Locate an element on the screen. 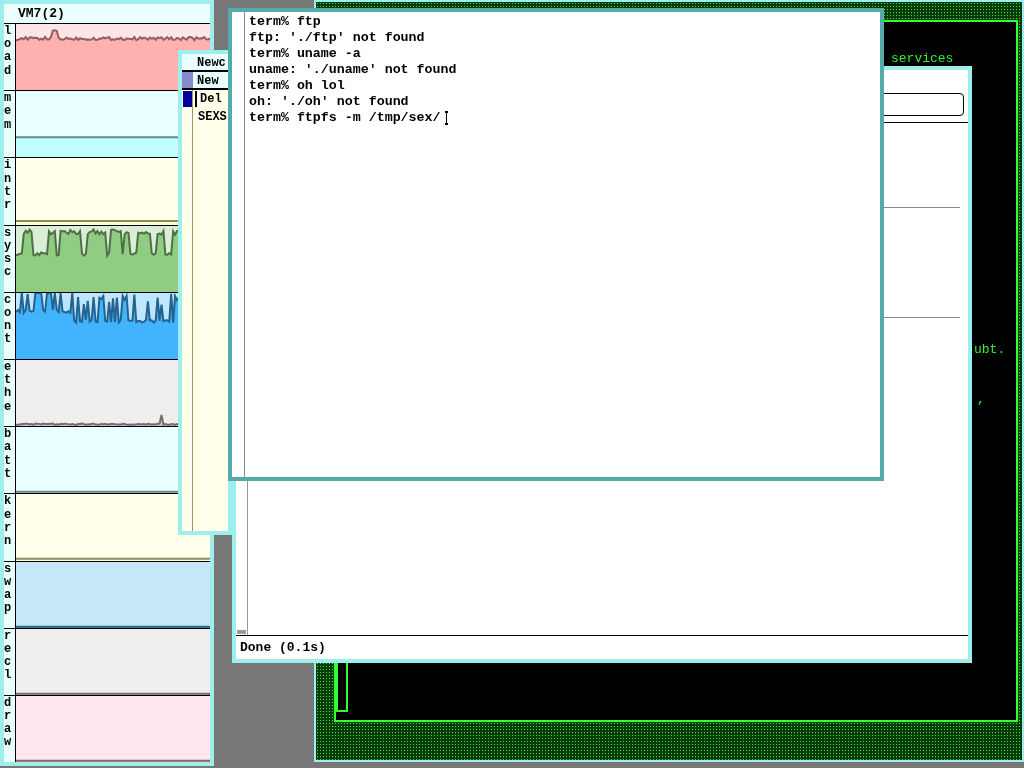 Image resolution: width=1024 pixels, height=768 pixels. text-line: ubt. is located at coordinates (990, 350).